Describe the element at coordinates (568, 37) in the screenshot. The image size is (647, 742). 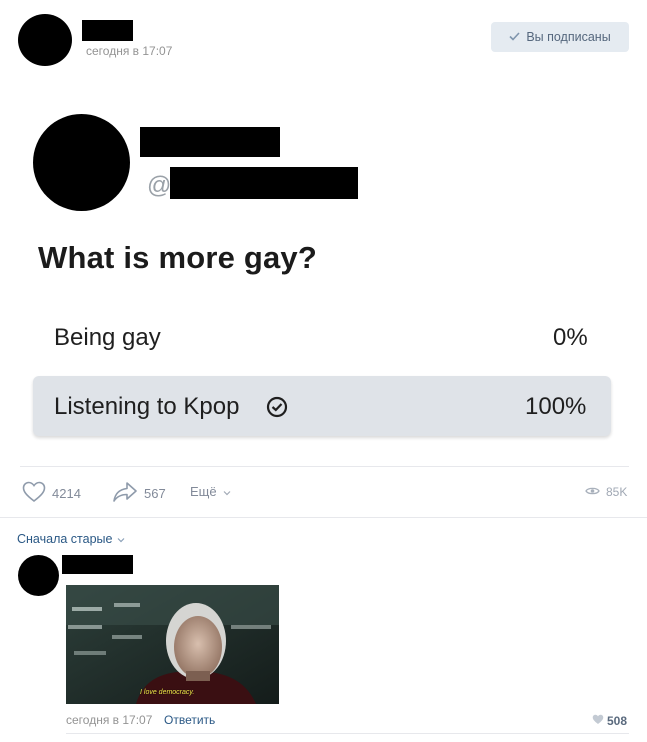
I see `subscribed-label: Вы подписаны` at that location.